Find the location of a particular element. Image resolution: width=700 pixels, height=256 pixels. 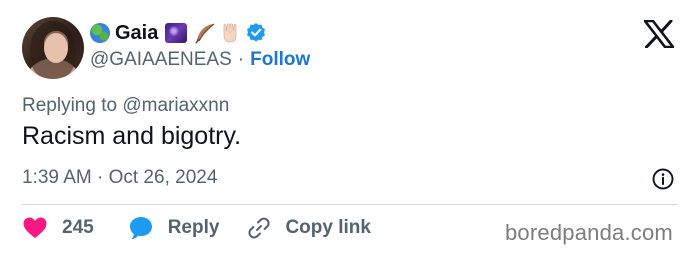

like-count: 245 is located at coordinates (78, 227).